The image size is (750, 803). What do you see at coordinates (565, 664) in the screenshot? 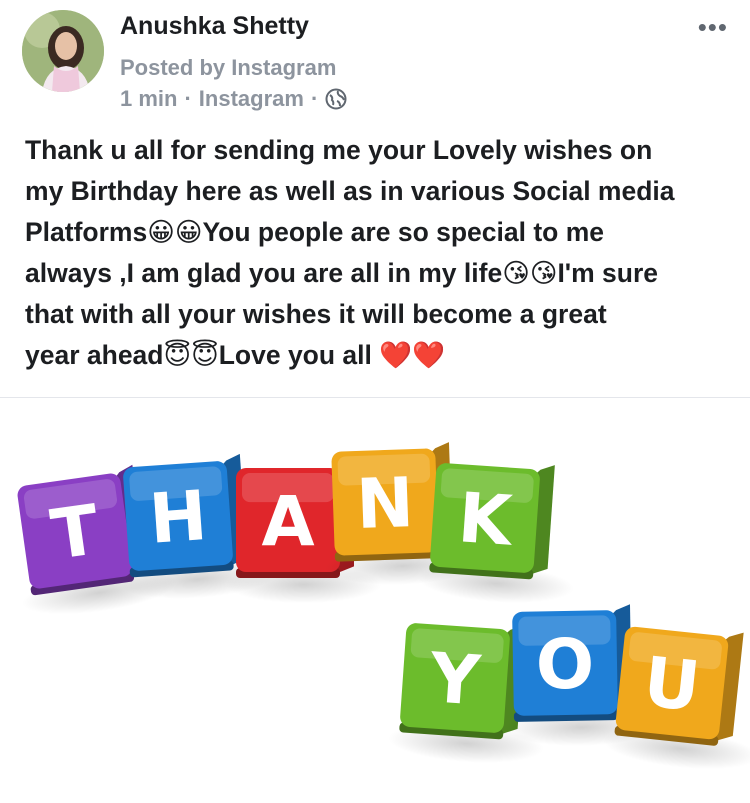
I see `cube-letter: O` at bounding box center [565, 664].